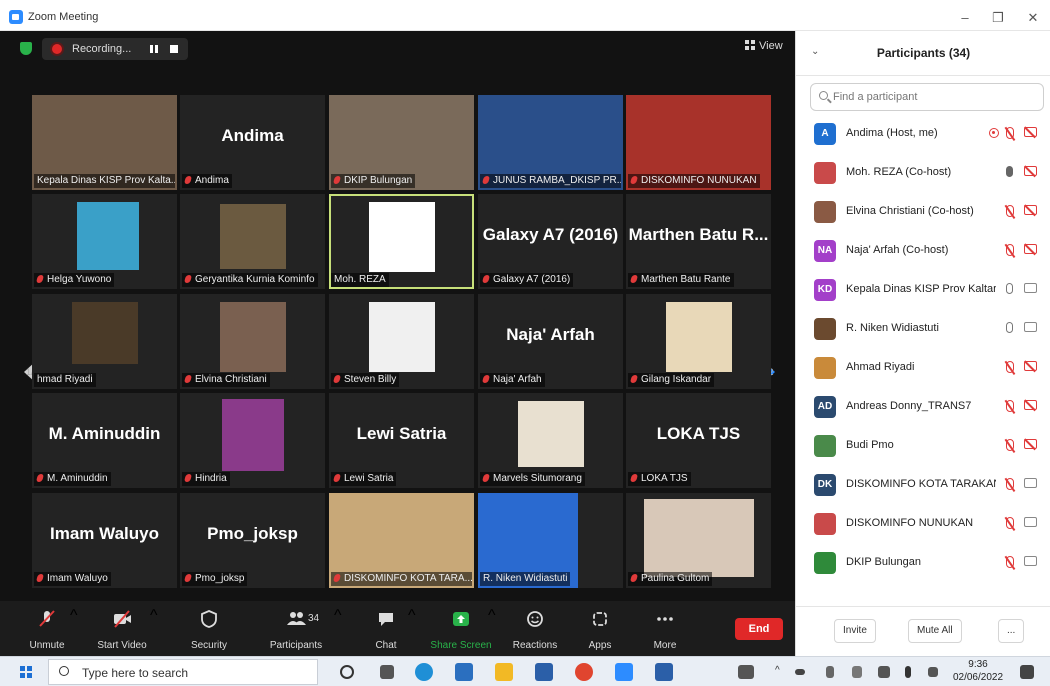  What do you see at coordinates (800, 672) in the screenshot?
I see `battery-icon` at bounding box center [800, 672].